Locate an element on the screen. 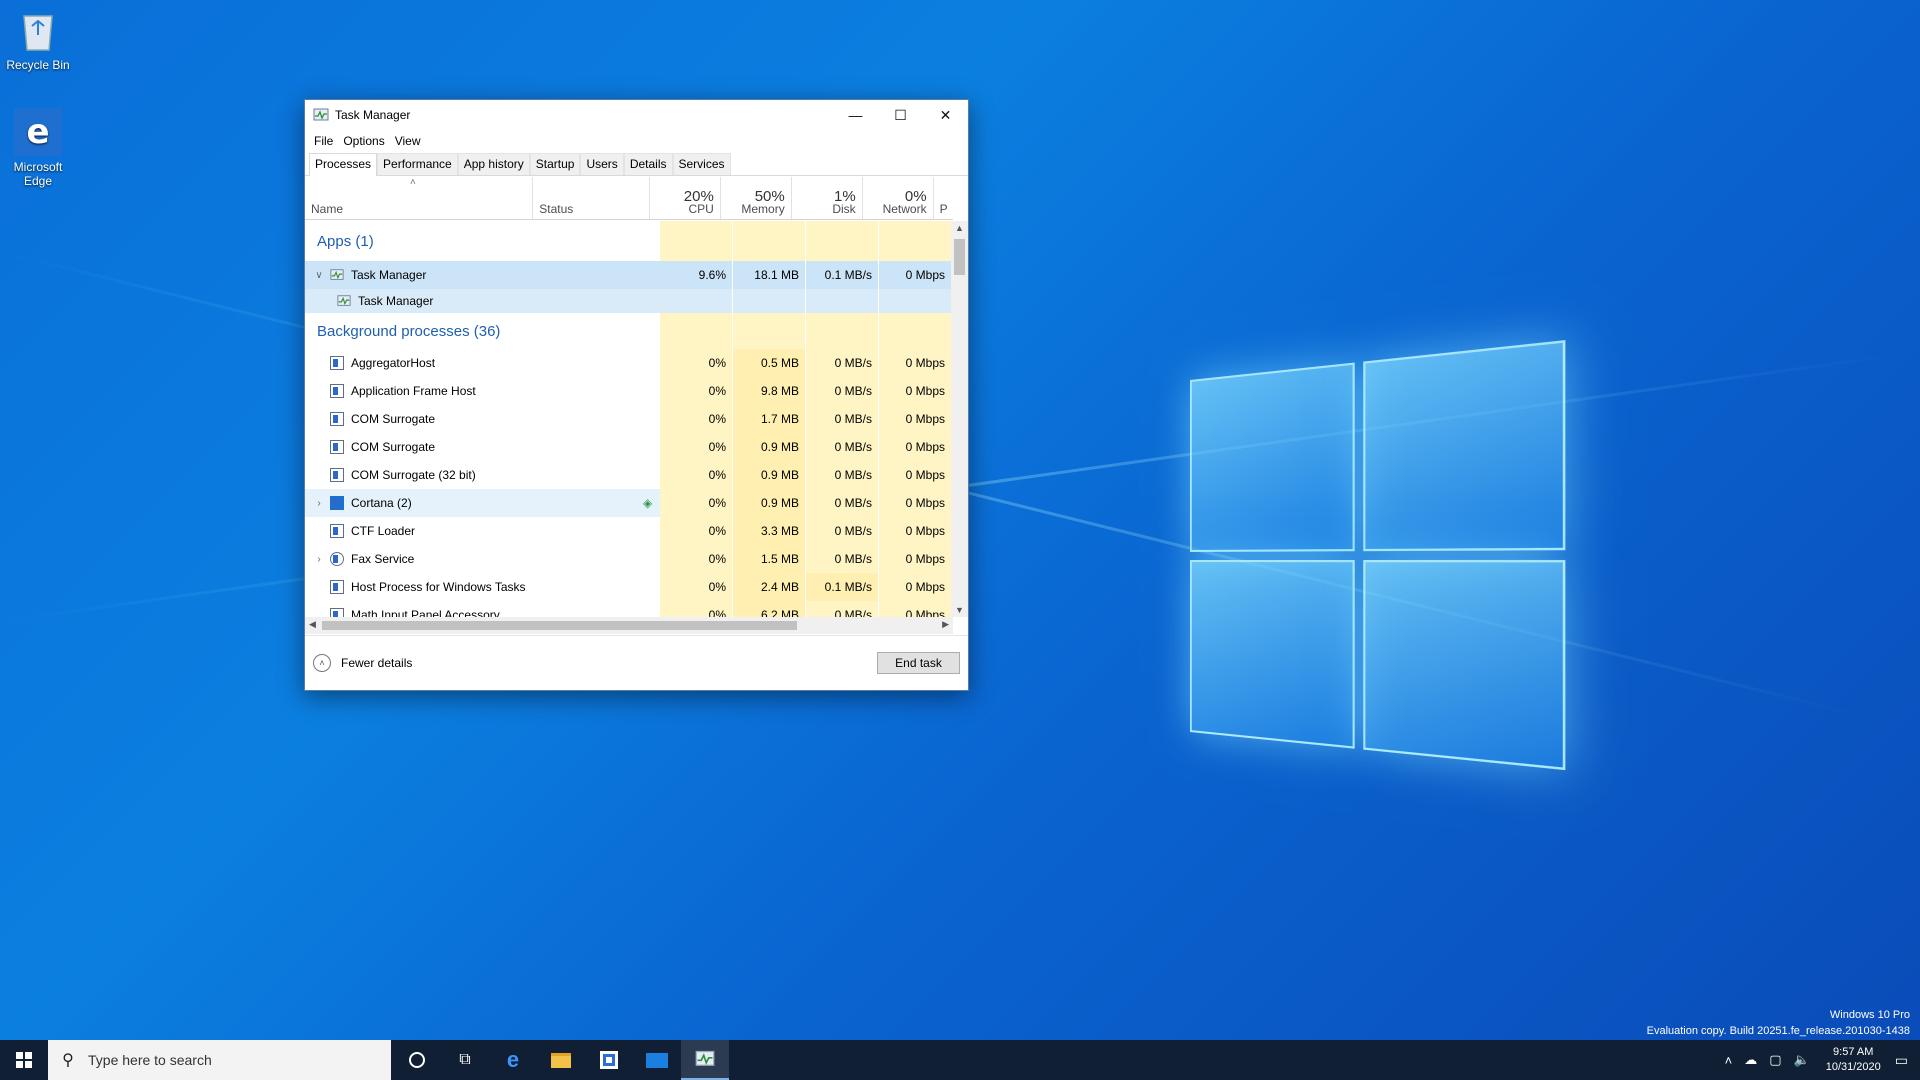  edge-icon: e is located at coordinates (38, 132).